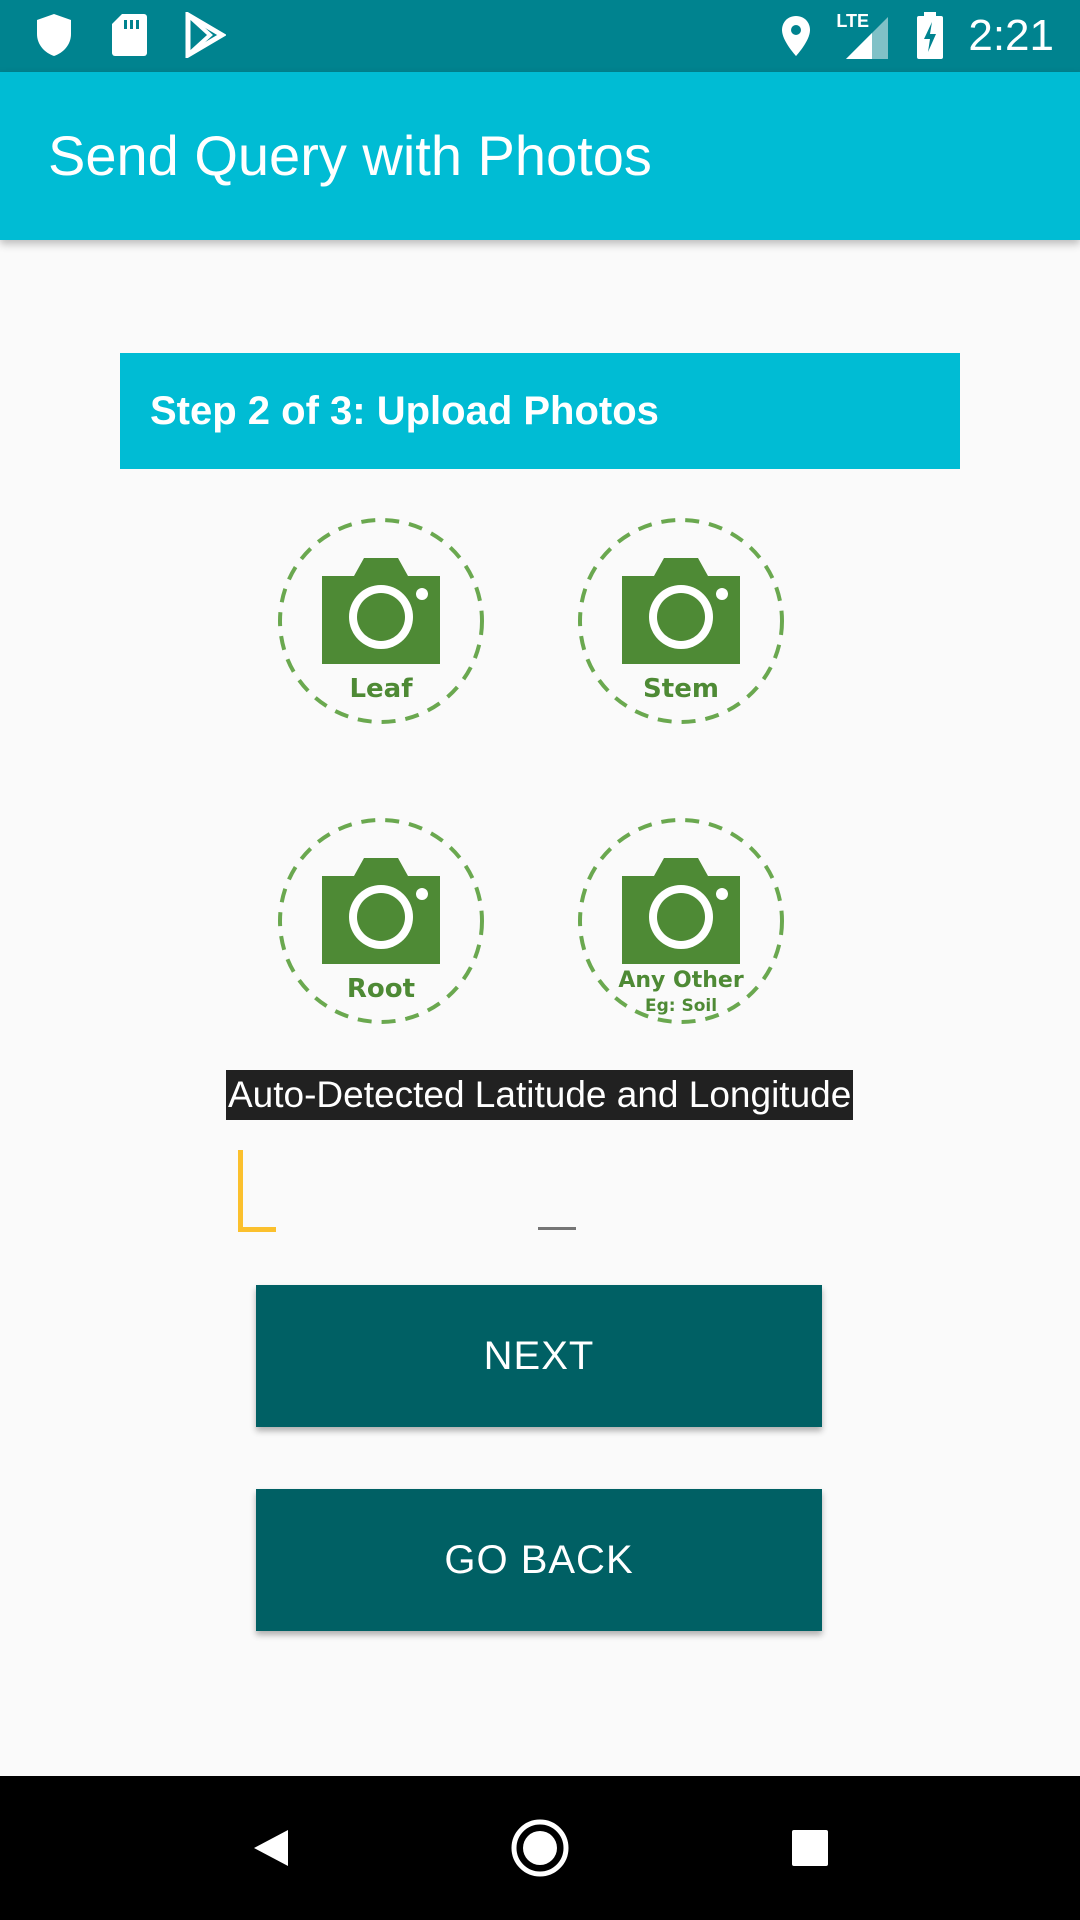 Image resolution: width=1080 pixels, height=1920 pixels. What do you see at coordinates (381, 921) in the screenshot?
I see `root-photo-button: Root` at bounding box center [381, 921].